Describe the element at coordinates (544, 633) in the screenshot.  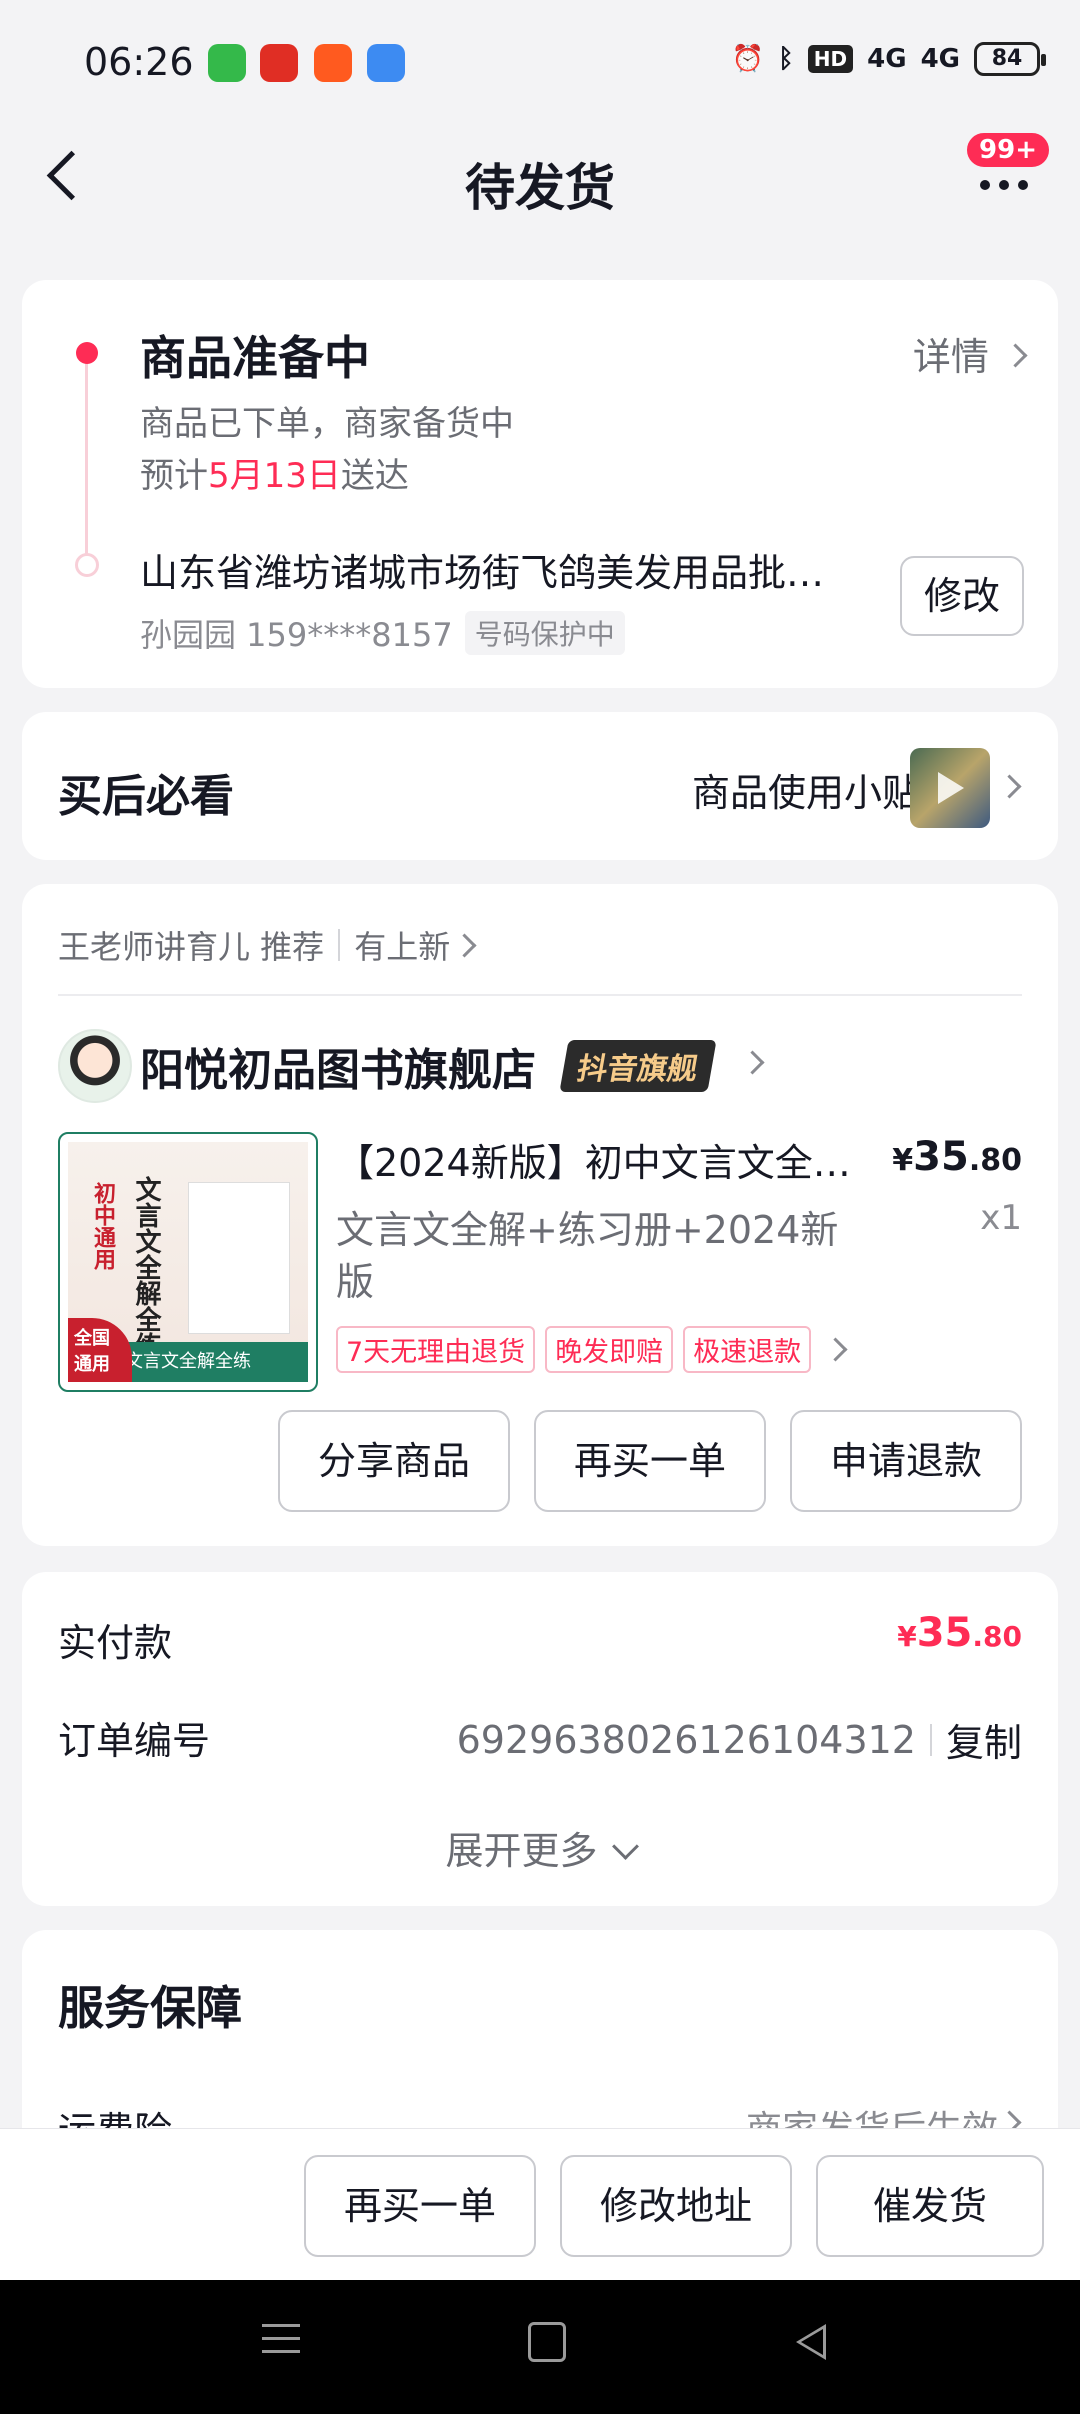
I see `privacy-tag: 号码保护中` at that location.